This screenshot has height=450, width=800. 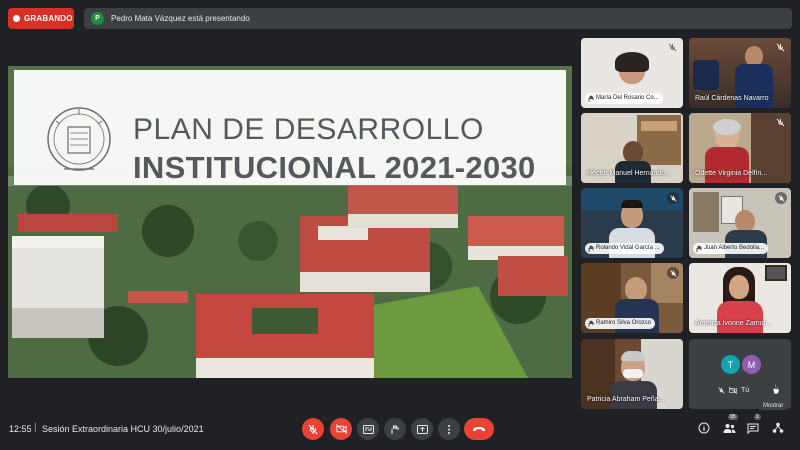 I want to click on more-options-button, so click(x=449, y=429).